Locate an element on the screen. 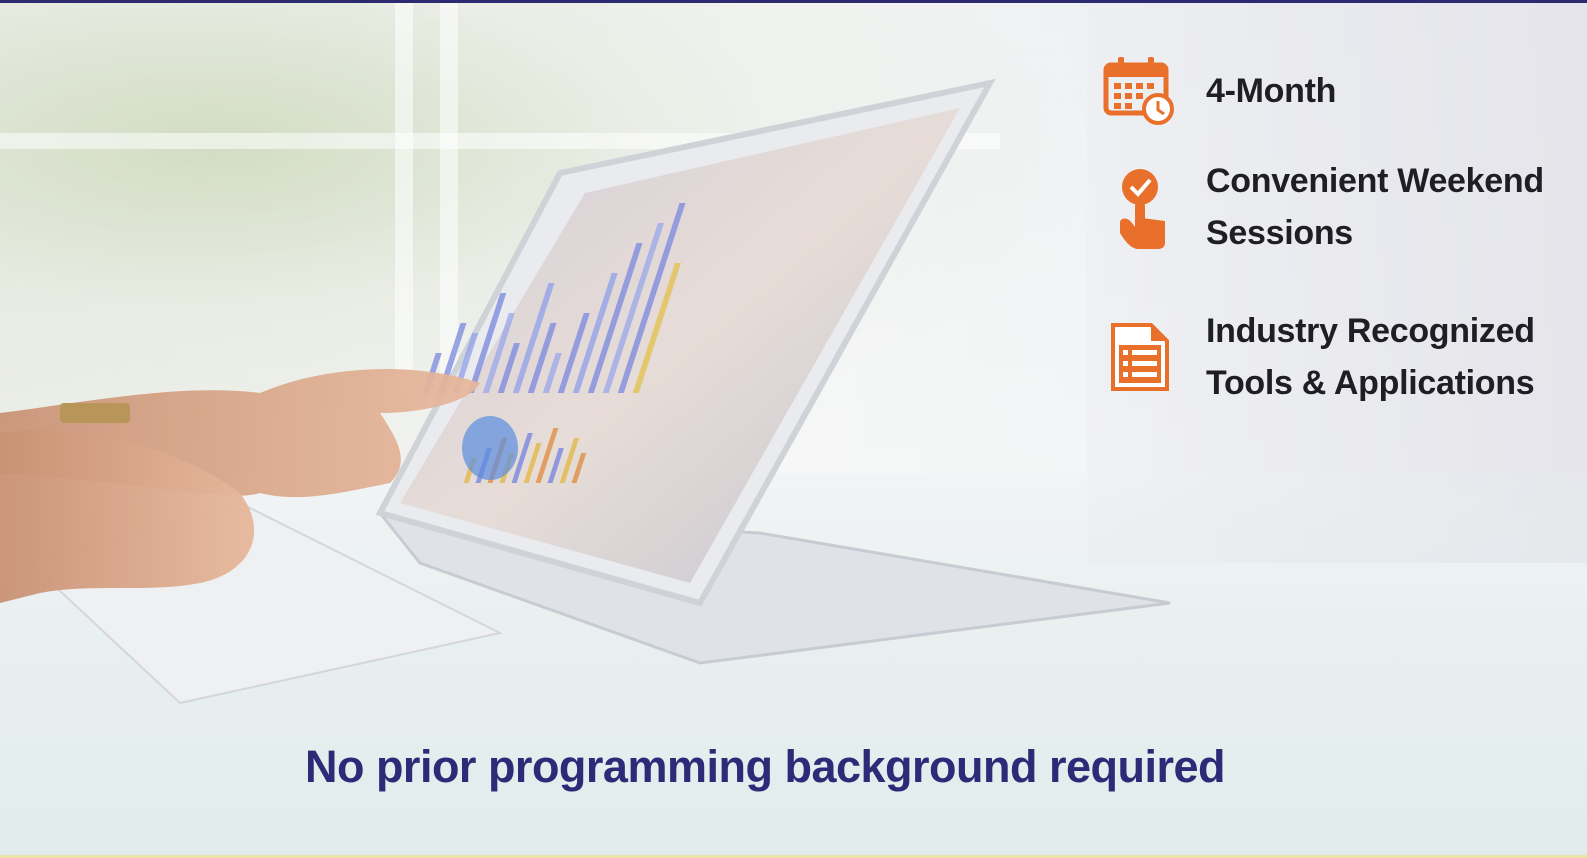 The height and width of the screenshot is (858, 1587). feature-duration-label: 4-Month is located at coordinates (1271, 91).